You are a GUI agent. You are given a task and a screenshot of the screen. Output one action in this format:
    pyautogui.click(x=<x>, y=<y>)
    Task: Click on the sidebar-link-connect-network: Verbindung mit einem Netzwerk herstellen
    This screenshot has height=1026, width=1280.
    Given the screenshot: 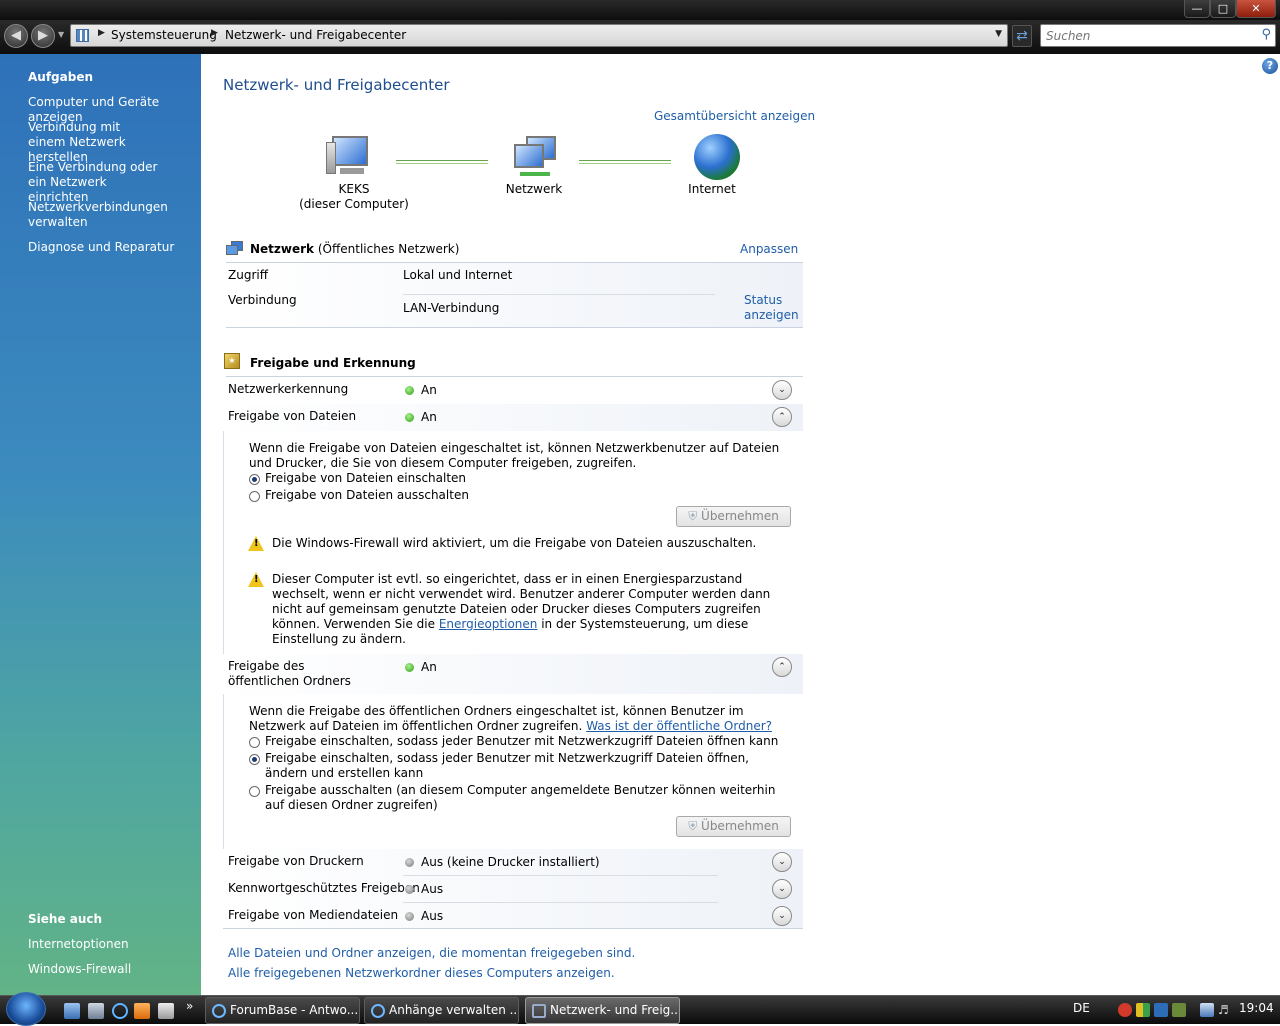 What is the action you would take?
    pyautogui.click(x=93, y=142)
    